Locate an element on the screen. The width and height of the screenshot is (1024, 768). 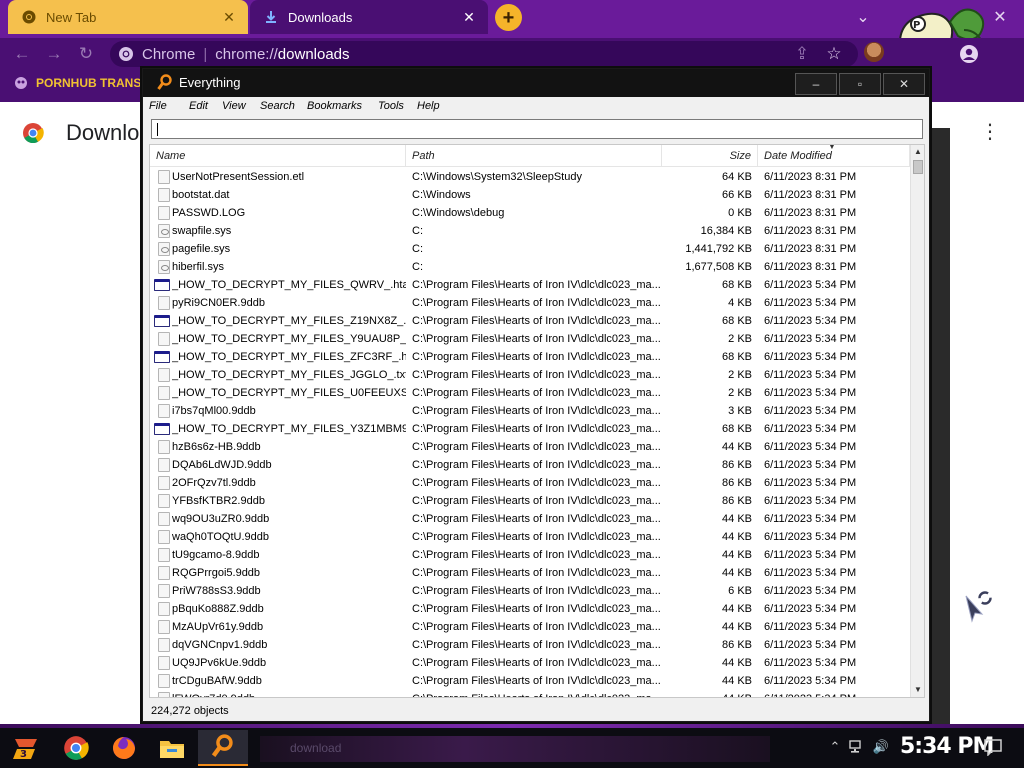
search-input is located at coordinates (537, 129).